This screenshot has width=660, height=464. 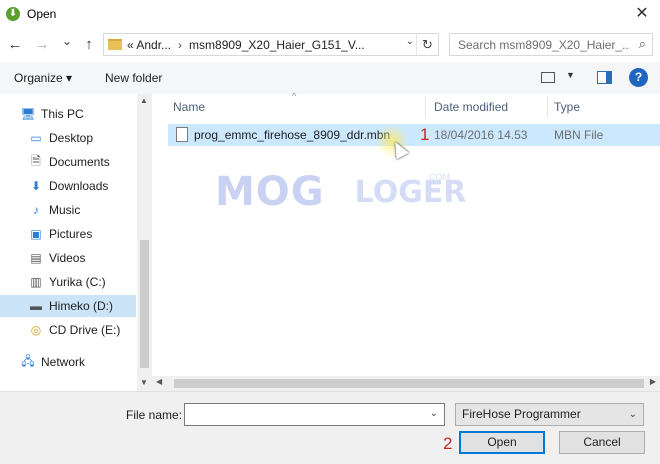 I want to click on scroll-down-icon: ▼, so click(x=144, y=382).